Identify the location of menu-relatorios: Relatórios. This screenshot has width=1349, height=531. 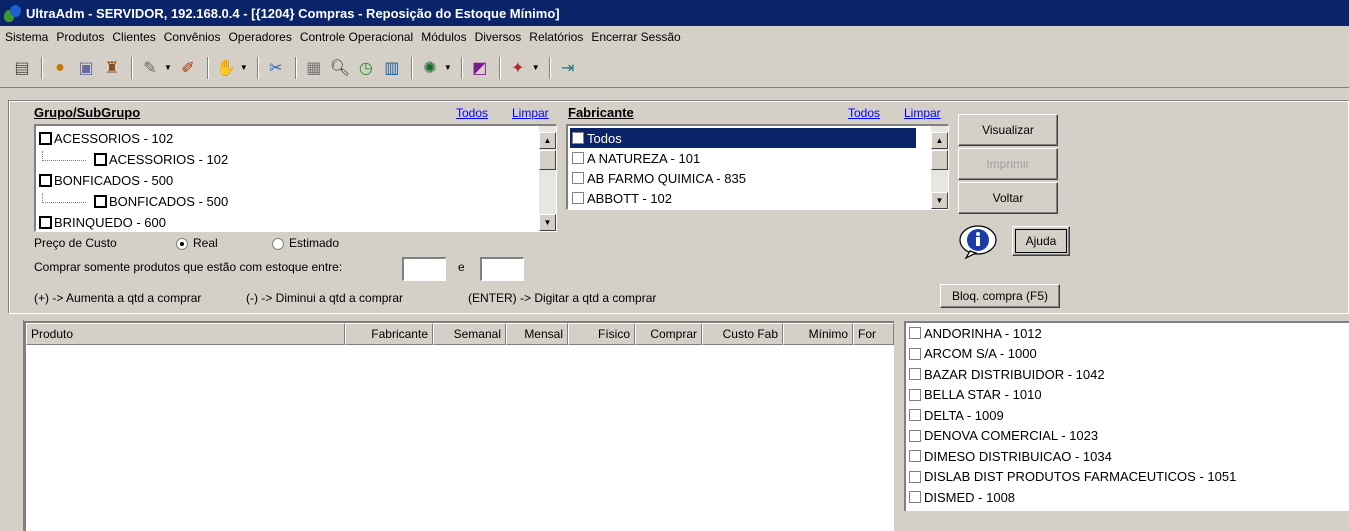
(556, 37).